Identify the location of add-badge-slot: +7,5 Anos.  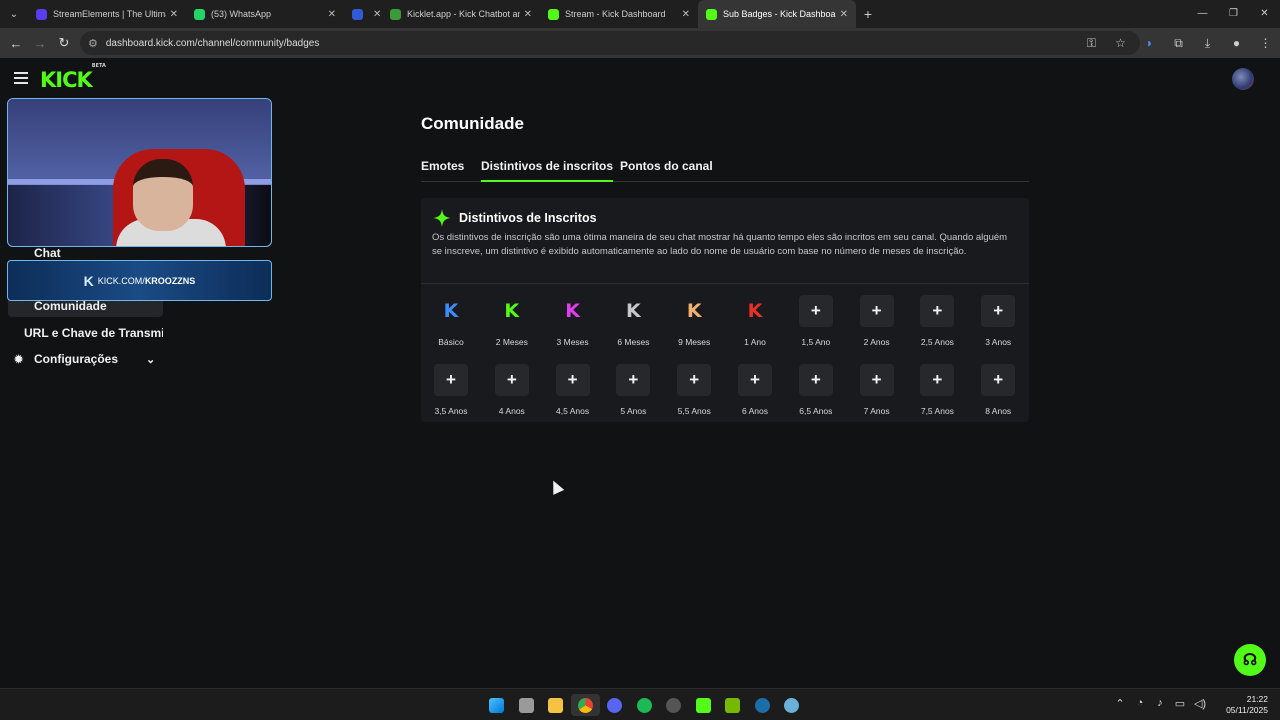
(937, 390).